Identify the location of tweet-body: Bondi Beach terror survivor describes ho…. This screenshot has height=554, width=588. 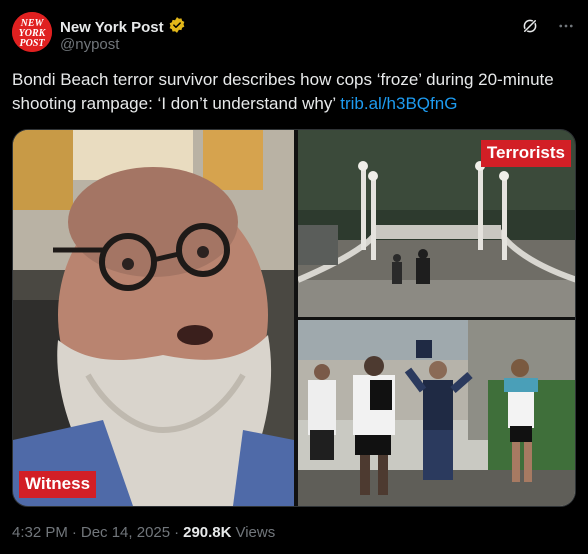
(283, 91).